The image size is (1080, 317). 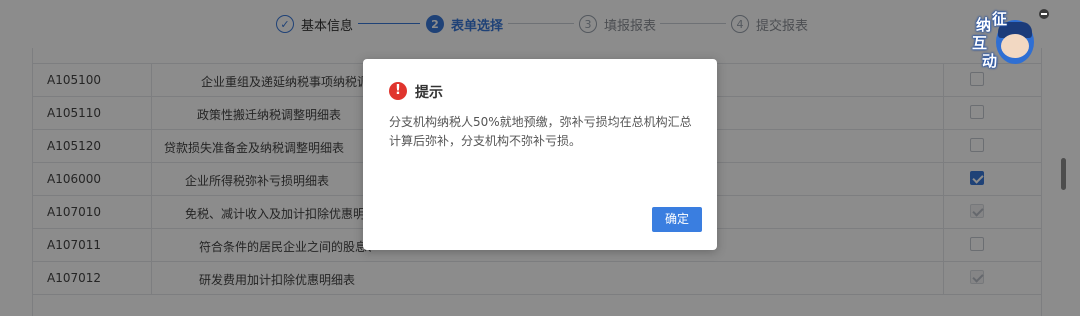 I want to click on warning-icon: !, so click(x=398, y=91).